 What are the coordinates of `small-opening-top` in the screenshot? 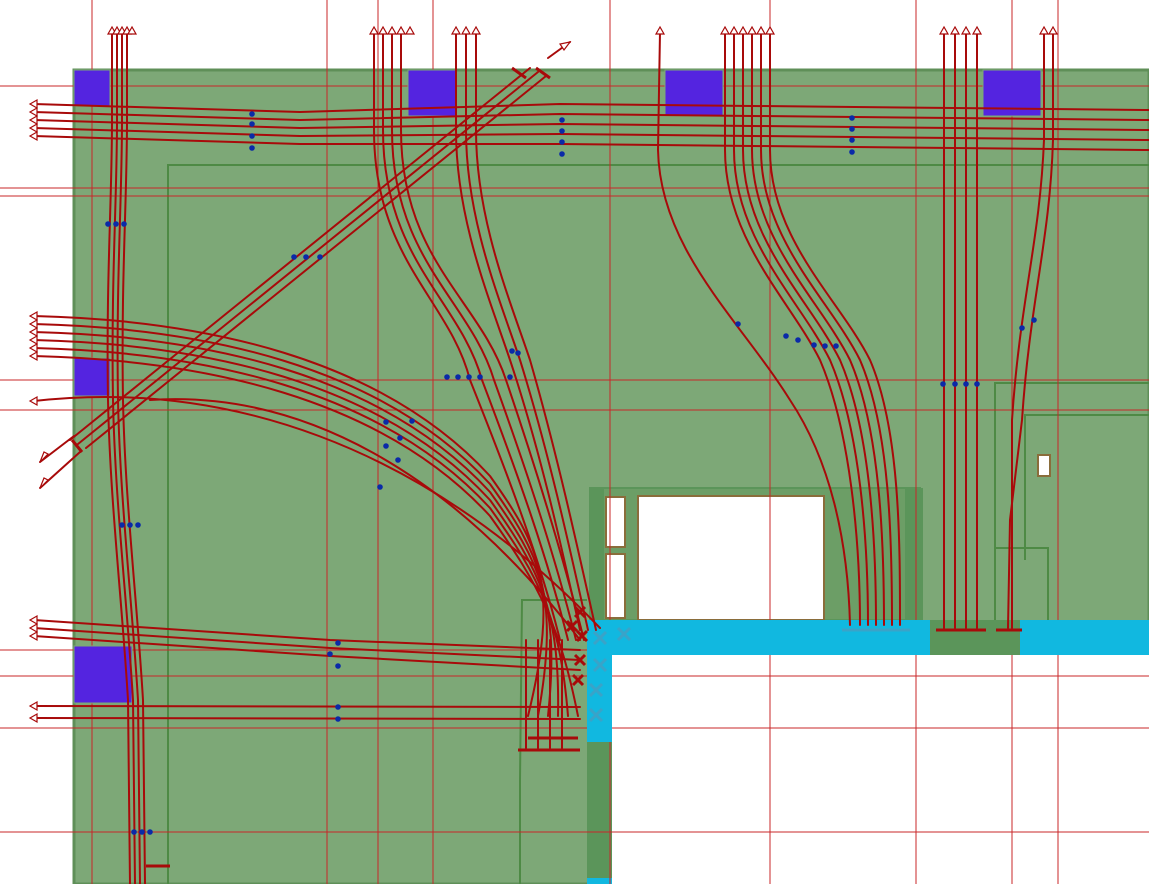 It's located at (615, 522).